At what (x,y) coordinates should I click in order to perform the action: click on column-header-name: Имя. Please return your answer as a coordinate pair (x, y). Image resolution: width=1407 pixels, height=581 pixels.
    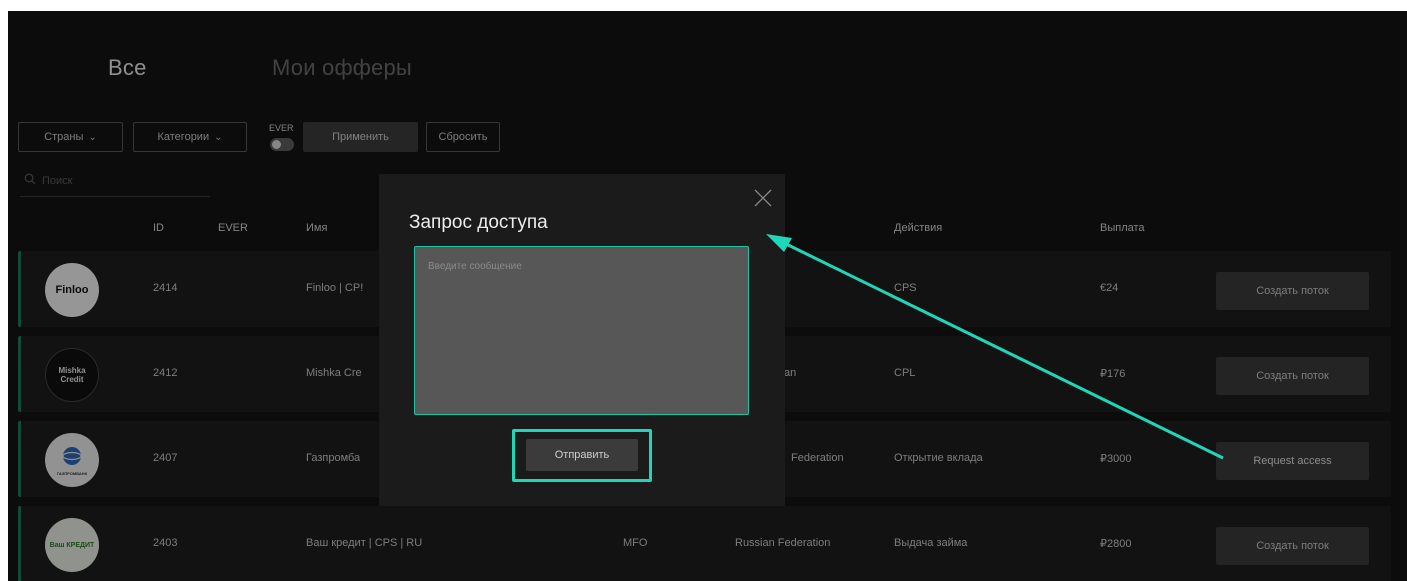
    Looking at the image, I should click on (317, 228).